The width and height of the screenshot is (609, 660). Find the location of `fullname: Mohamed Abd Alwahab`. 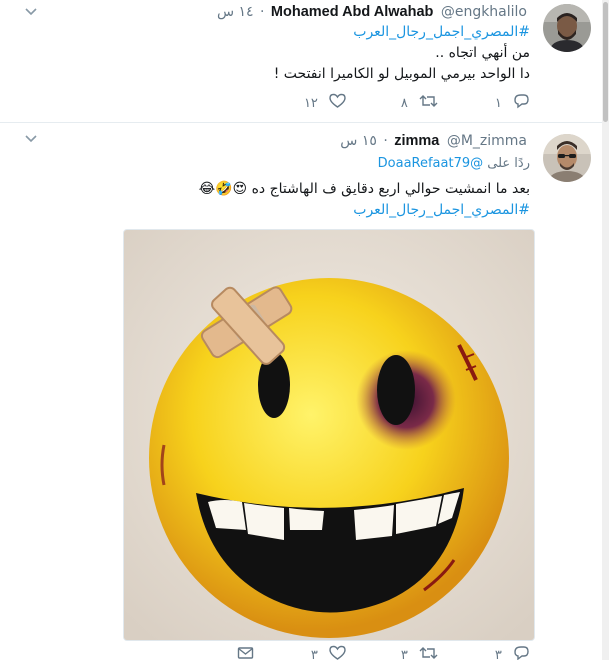

fullname: Mohamed Abd Alwahab is located at coordinates (352, 12).